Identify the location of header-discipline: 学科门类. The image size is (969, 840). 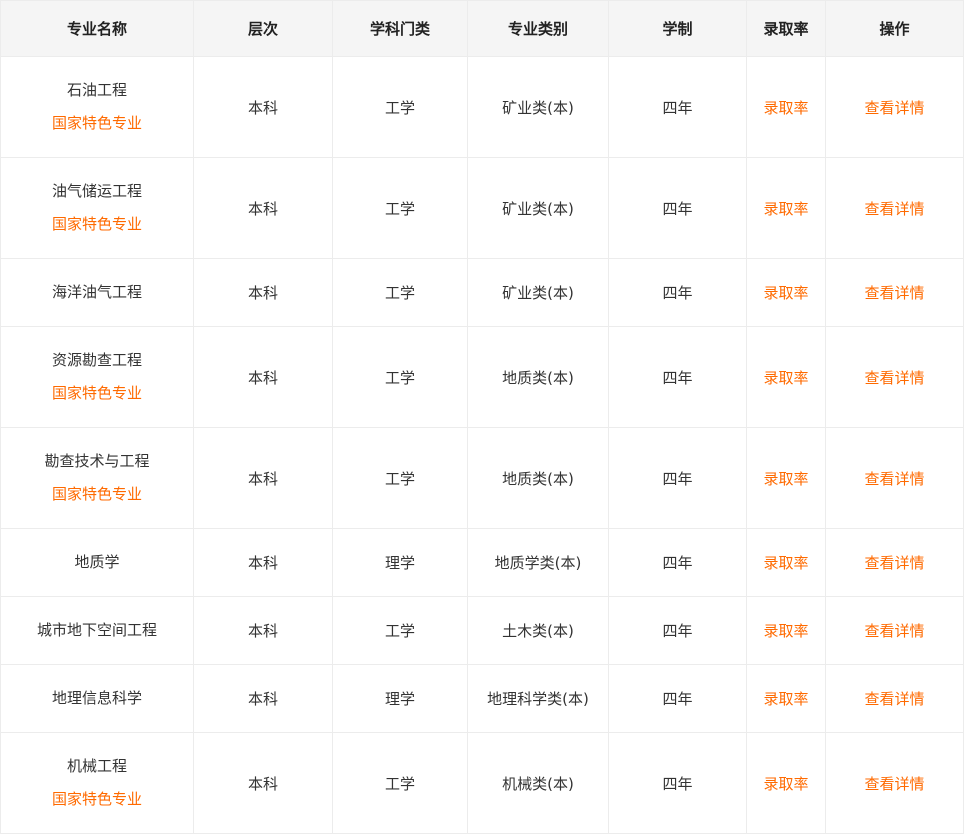
(400, 28).